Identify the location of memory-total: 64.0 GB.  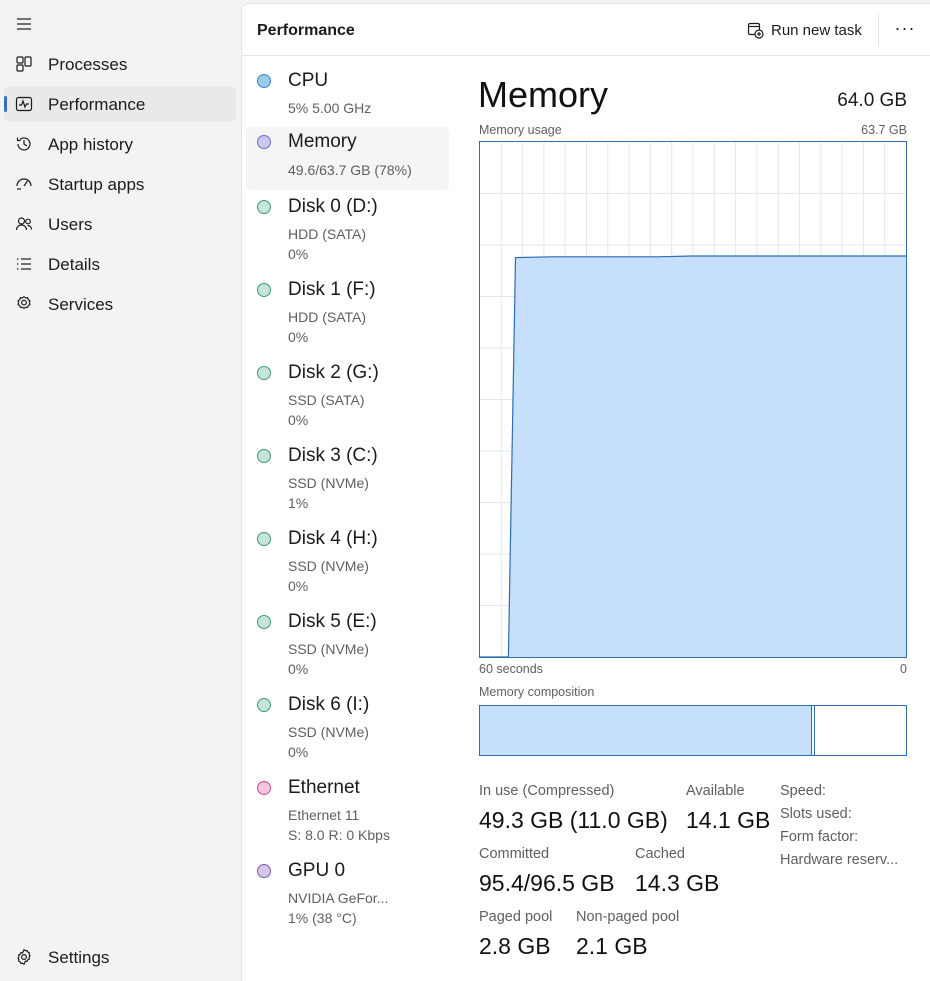
(872, 100).